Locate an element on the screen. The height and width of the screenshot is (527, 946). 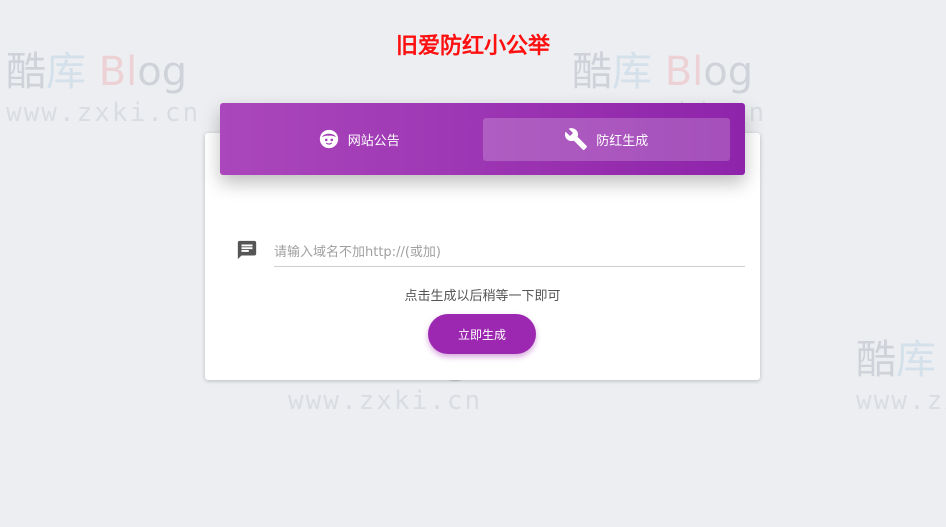
watermark-char: 酷 is located at coordinates (876, 360).